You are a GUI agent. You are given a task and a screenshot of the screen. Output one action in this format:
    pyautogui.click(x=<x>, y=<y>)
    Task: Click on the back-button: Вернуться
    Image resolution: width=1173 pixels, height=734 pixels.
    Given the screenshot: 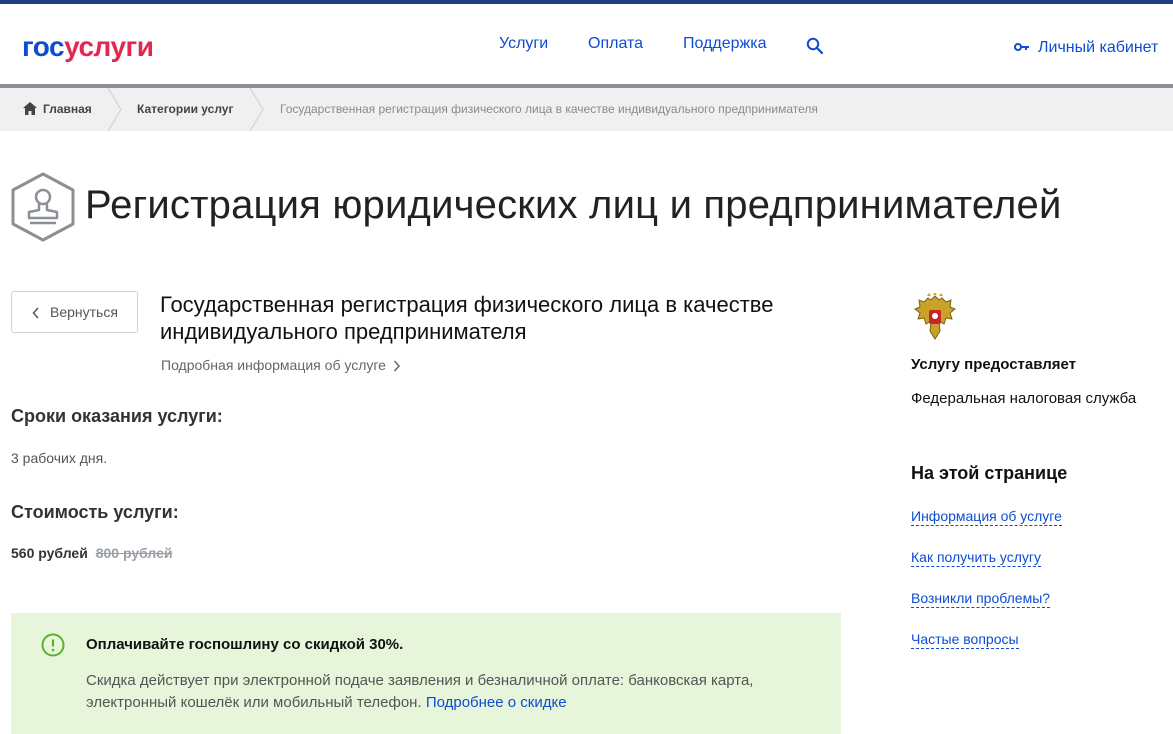 What is the action you would take?
    pyautogui.click(x=74, y=312)
    